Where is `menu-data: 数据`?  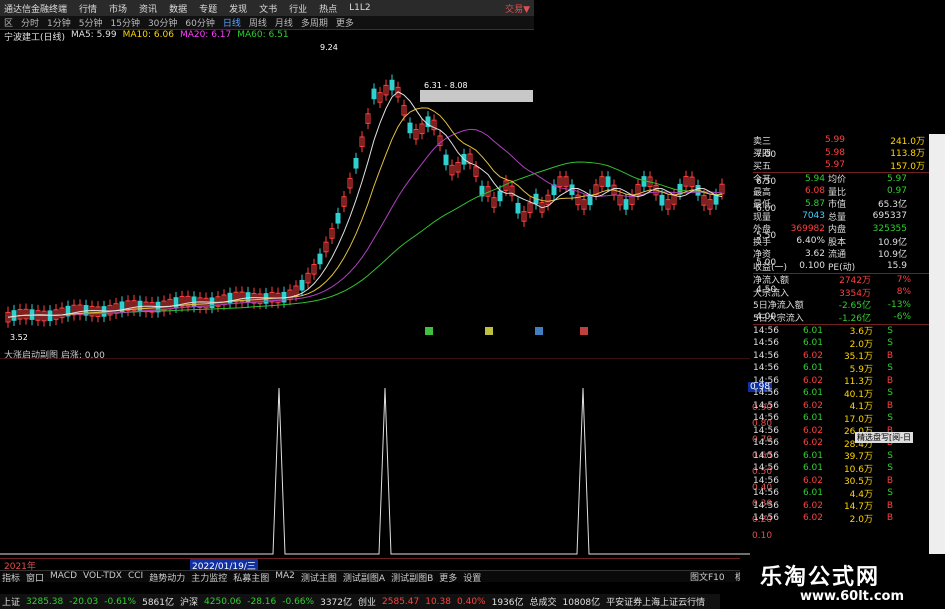 menu-data: 数据 is located at coordinates (178, 8).